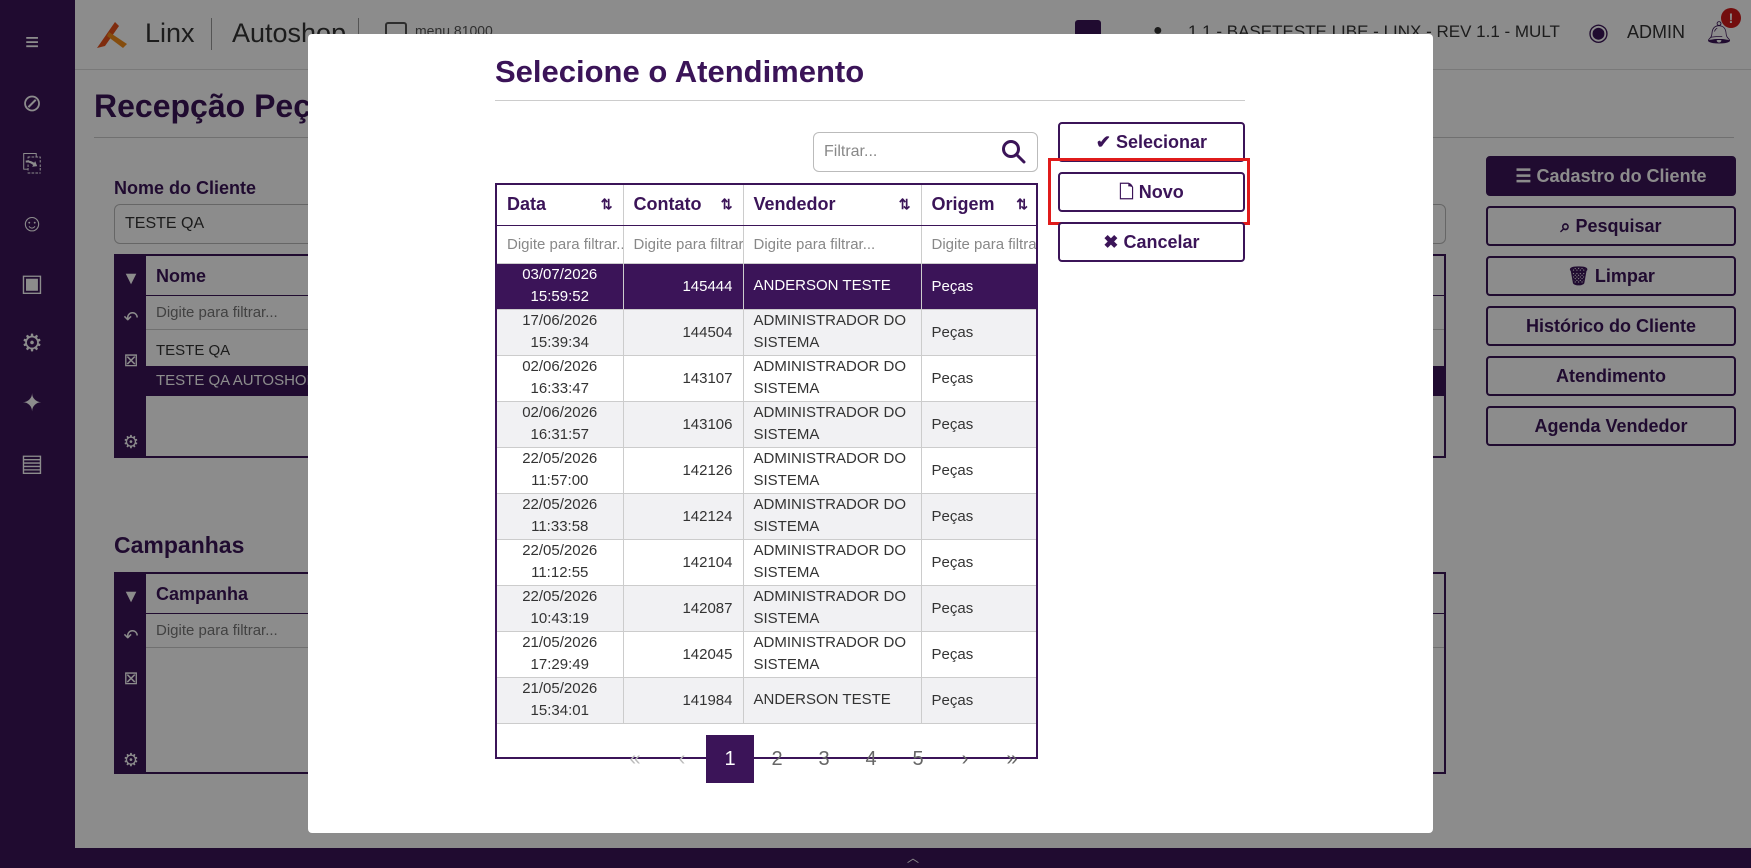 The image size is (1751, 868). What do you see at coordinates (559, 342) in the screenshot?
I see `cell-time: 15:39:34` at bounding box center [559, 342].